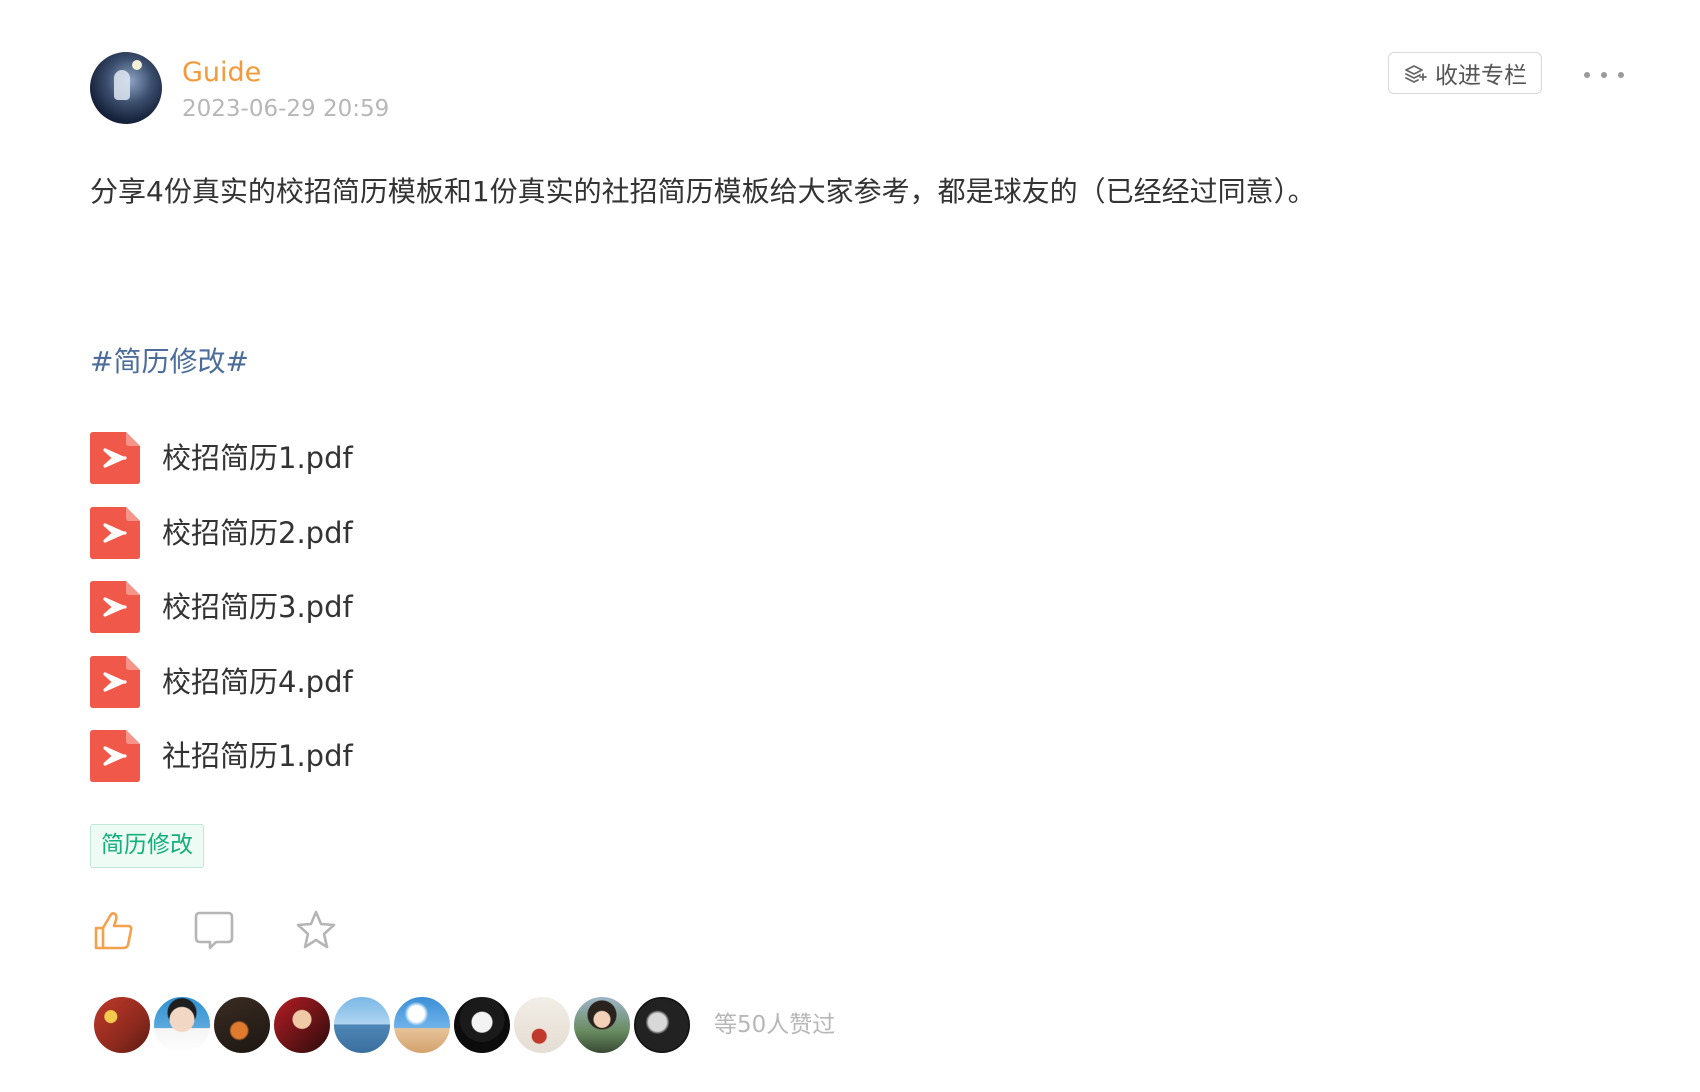 The width and height of the screenshot is (1700, 1092). I want to click on avatar-moon, so click(137, 65).